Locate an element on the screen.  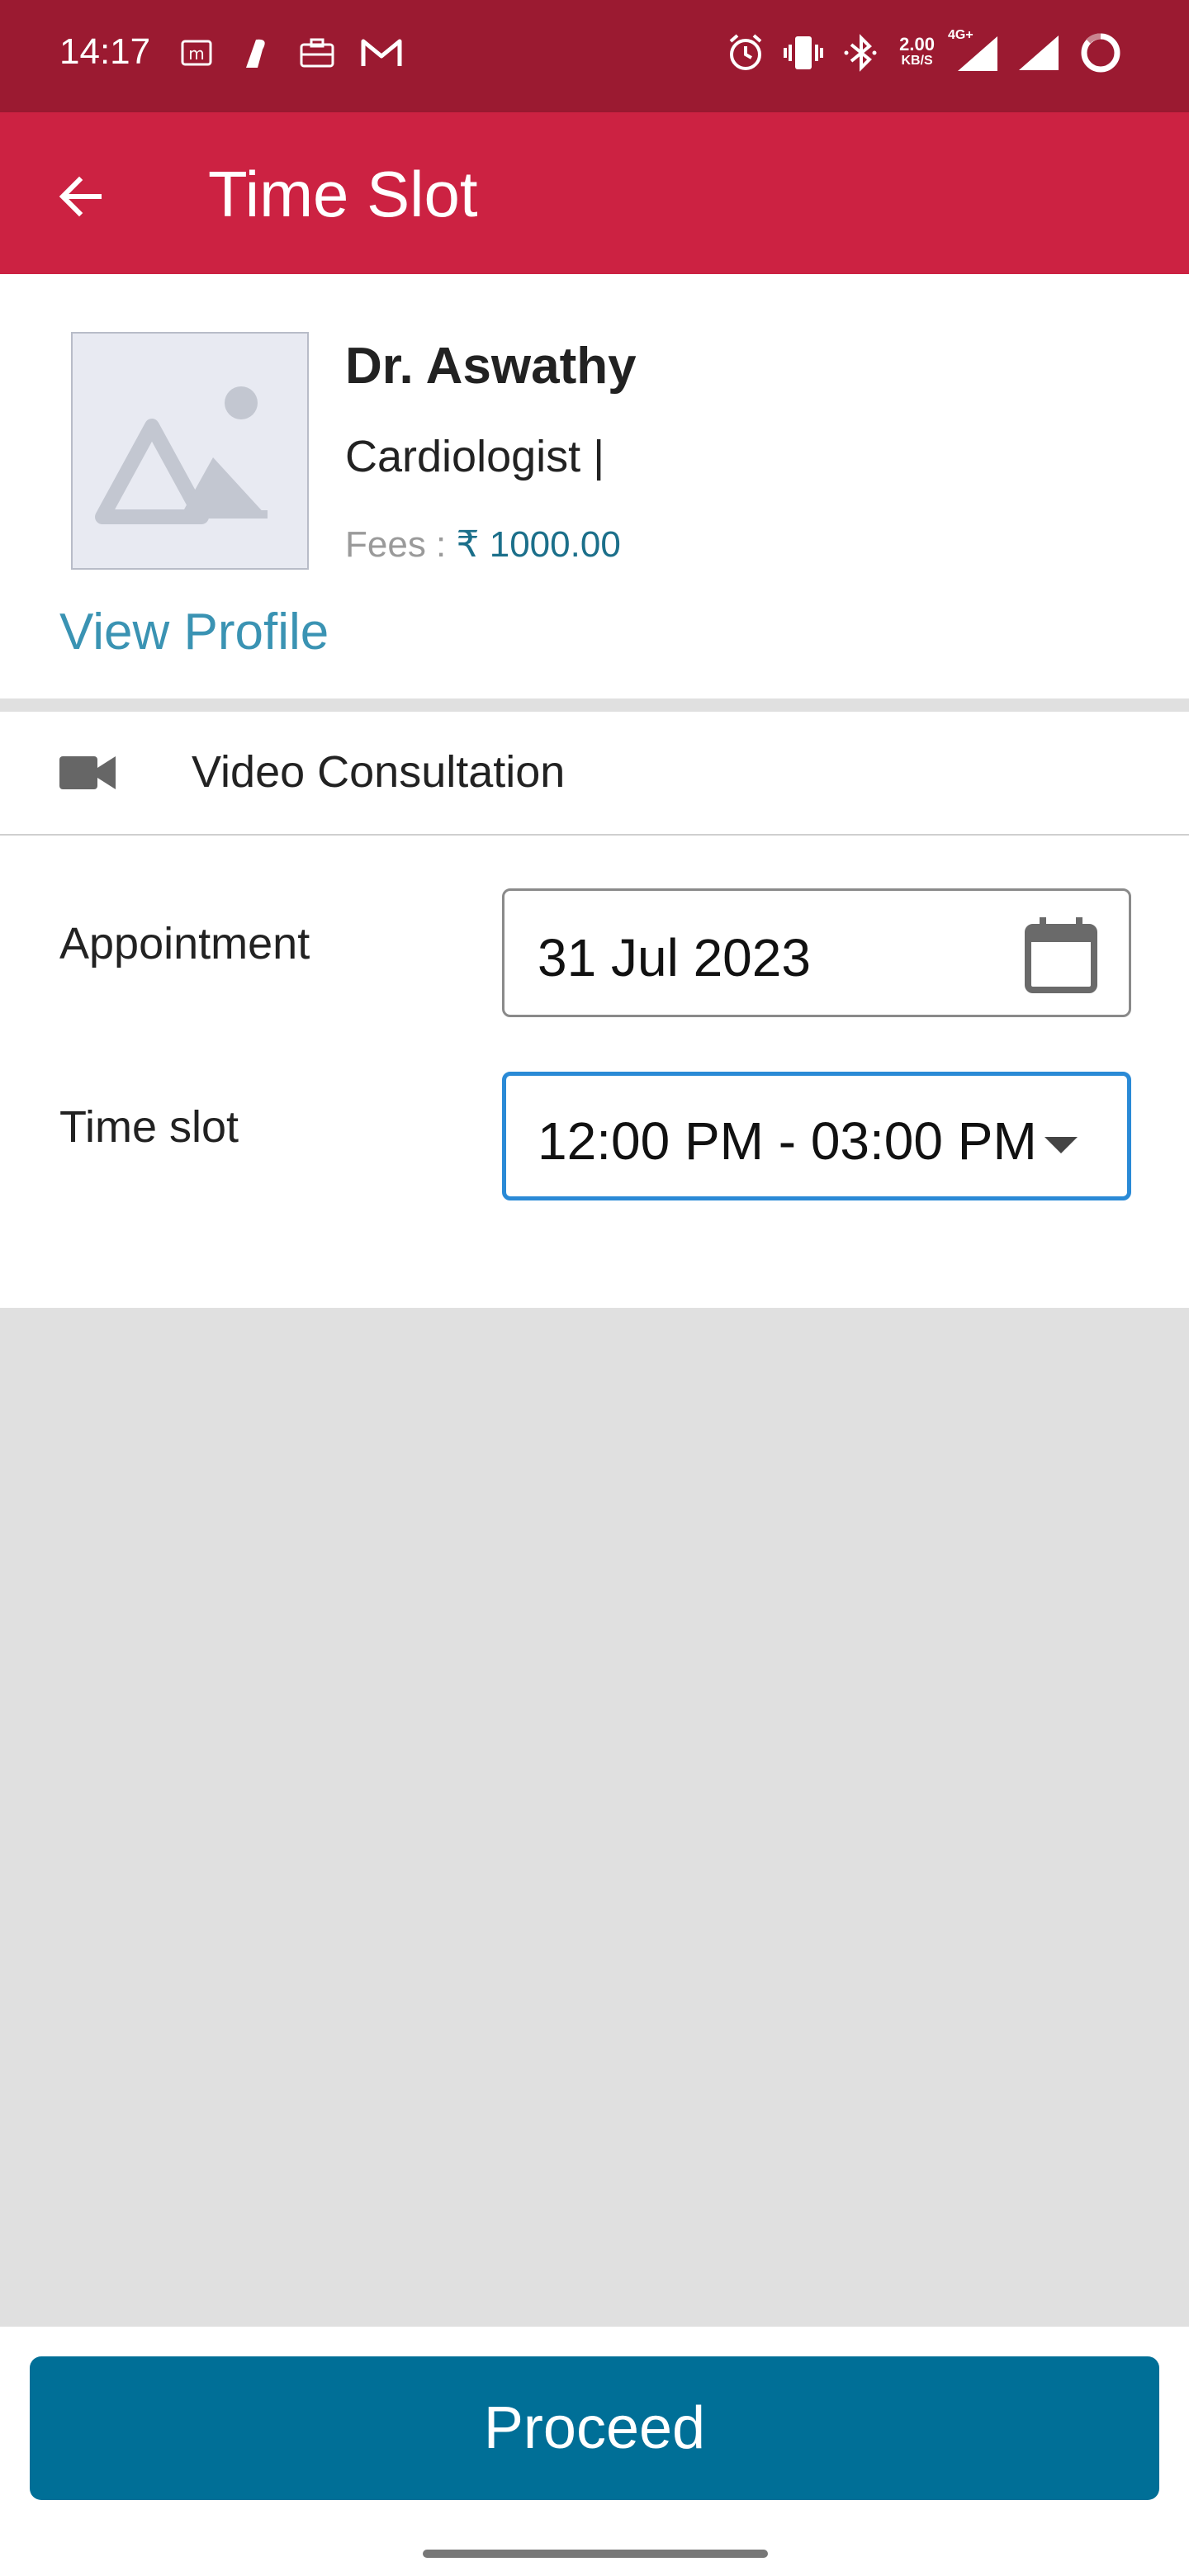
calendar-icon is located at coordinates (1061, 955).